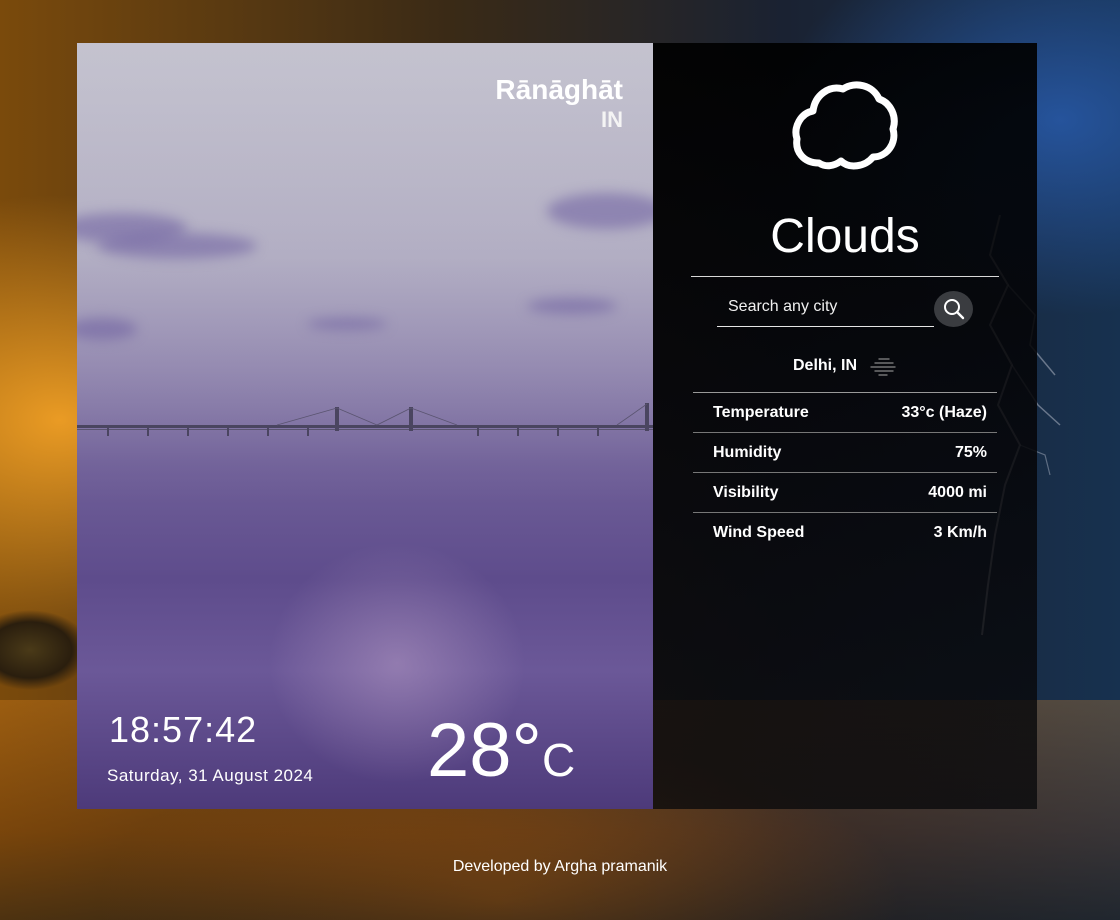  What do you see at coordinates (484, 750) in the screenshot?
I see `temperature-value: 28°` at bounding box center [484, 750].